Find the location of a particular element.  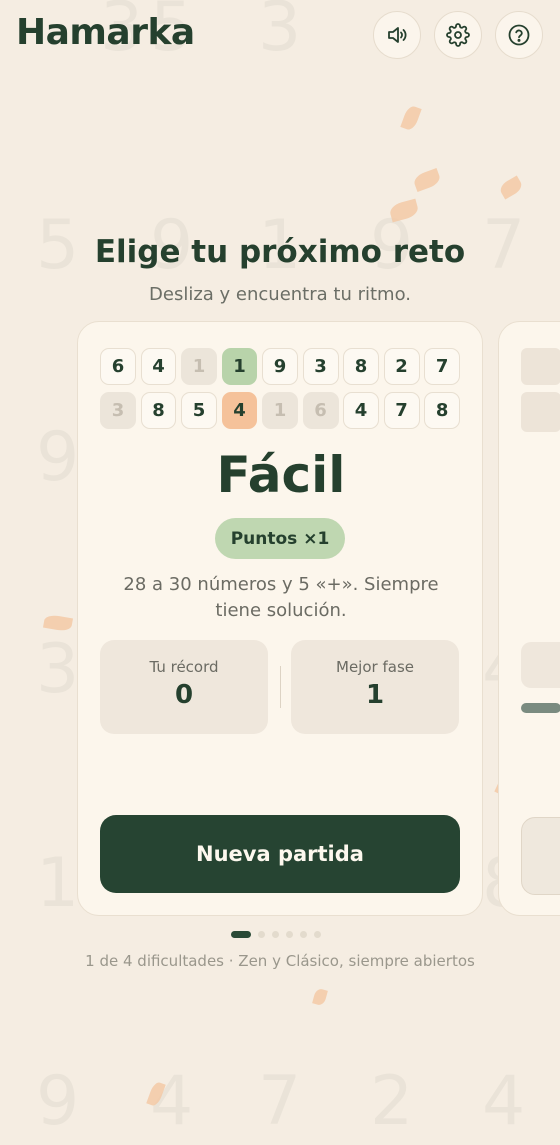

page-subtitle: Desliza y encuentra tu ritmo. is located at coordinates (280, 294).